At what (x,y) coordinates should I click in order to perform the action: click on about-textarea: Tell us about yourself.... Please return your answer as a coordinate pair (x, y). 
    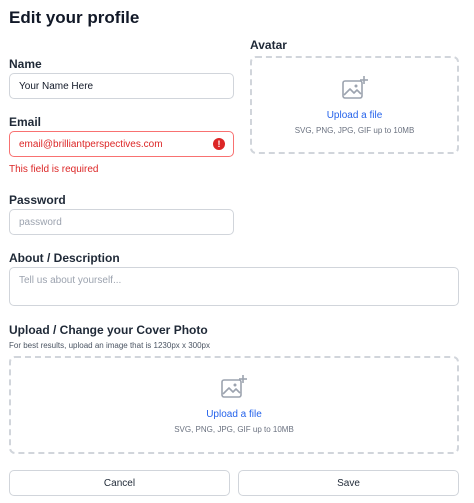
    Looking at the image, I should click on (234, 286).